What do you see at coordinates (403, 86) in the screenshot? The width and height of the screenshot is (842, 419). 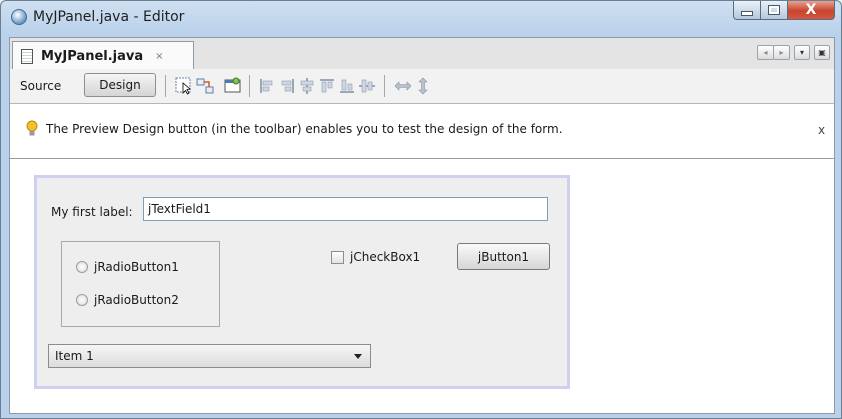 I see `resize-horizontal-icon` at bounding box center [403, 86].